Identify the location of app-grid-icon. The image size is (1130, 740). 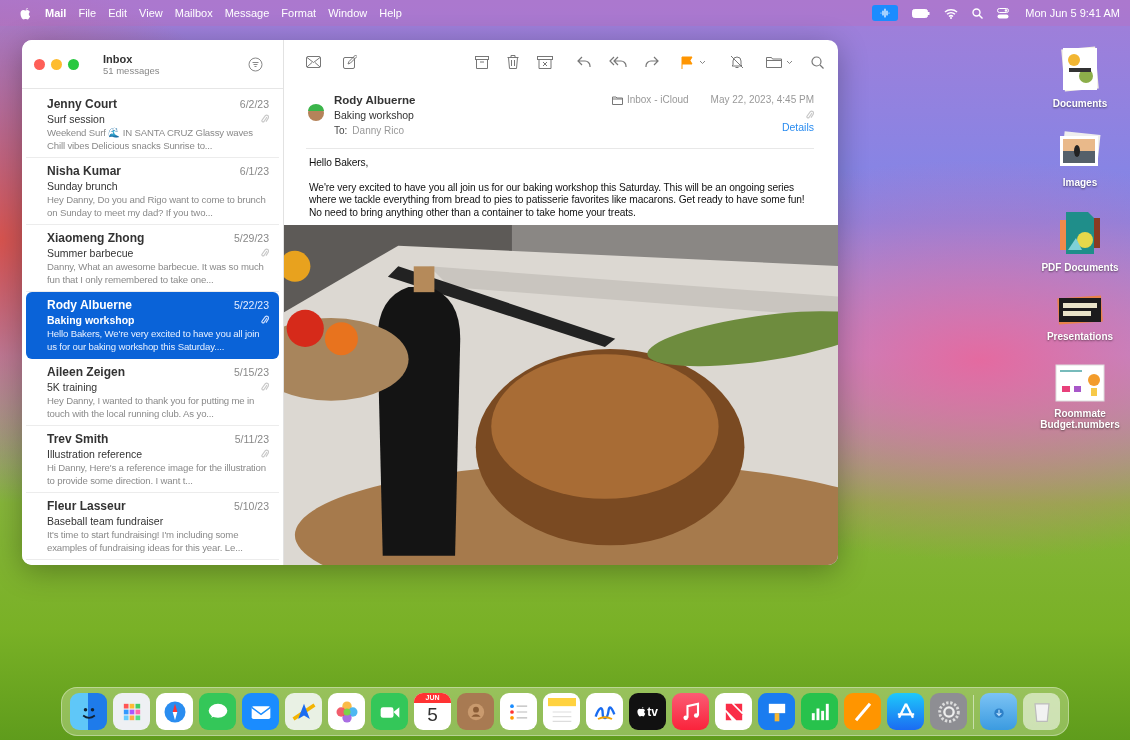
(131, 711).